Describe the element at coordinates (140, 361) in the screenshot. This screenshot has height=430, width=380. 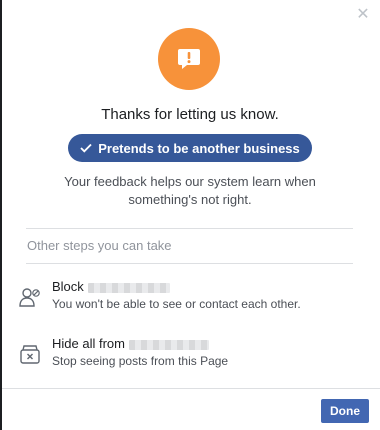
I see `hide-all-option-description: Stop seeing posts from this Page` at that location.